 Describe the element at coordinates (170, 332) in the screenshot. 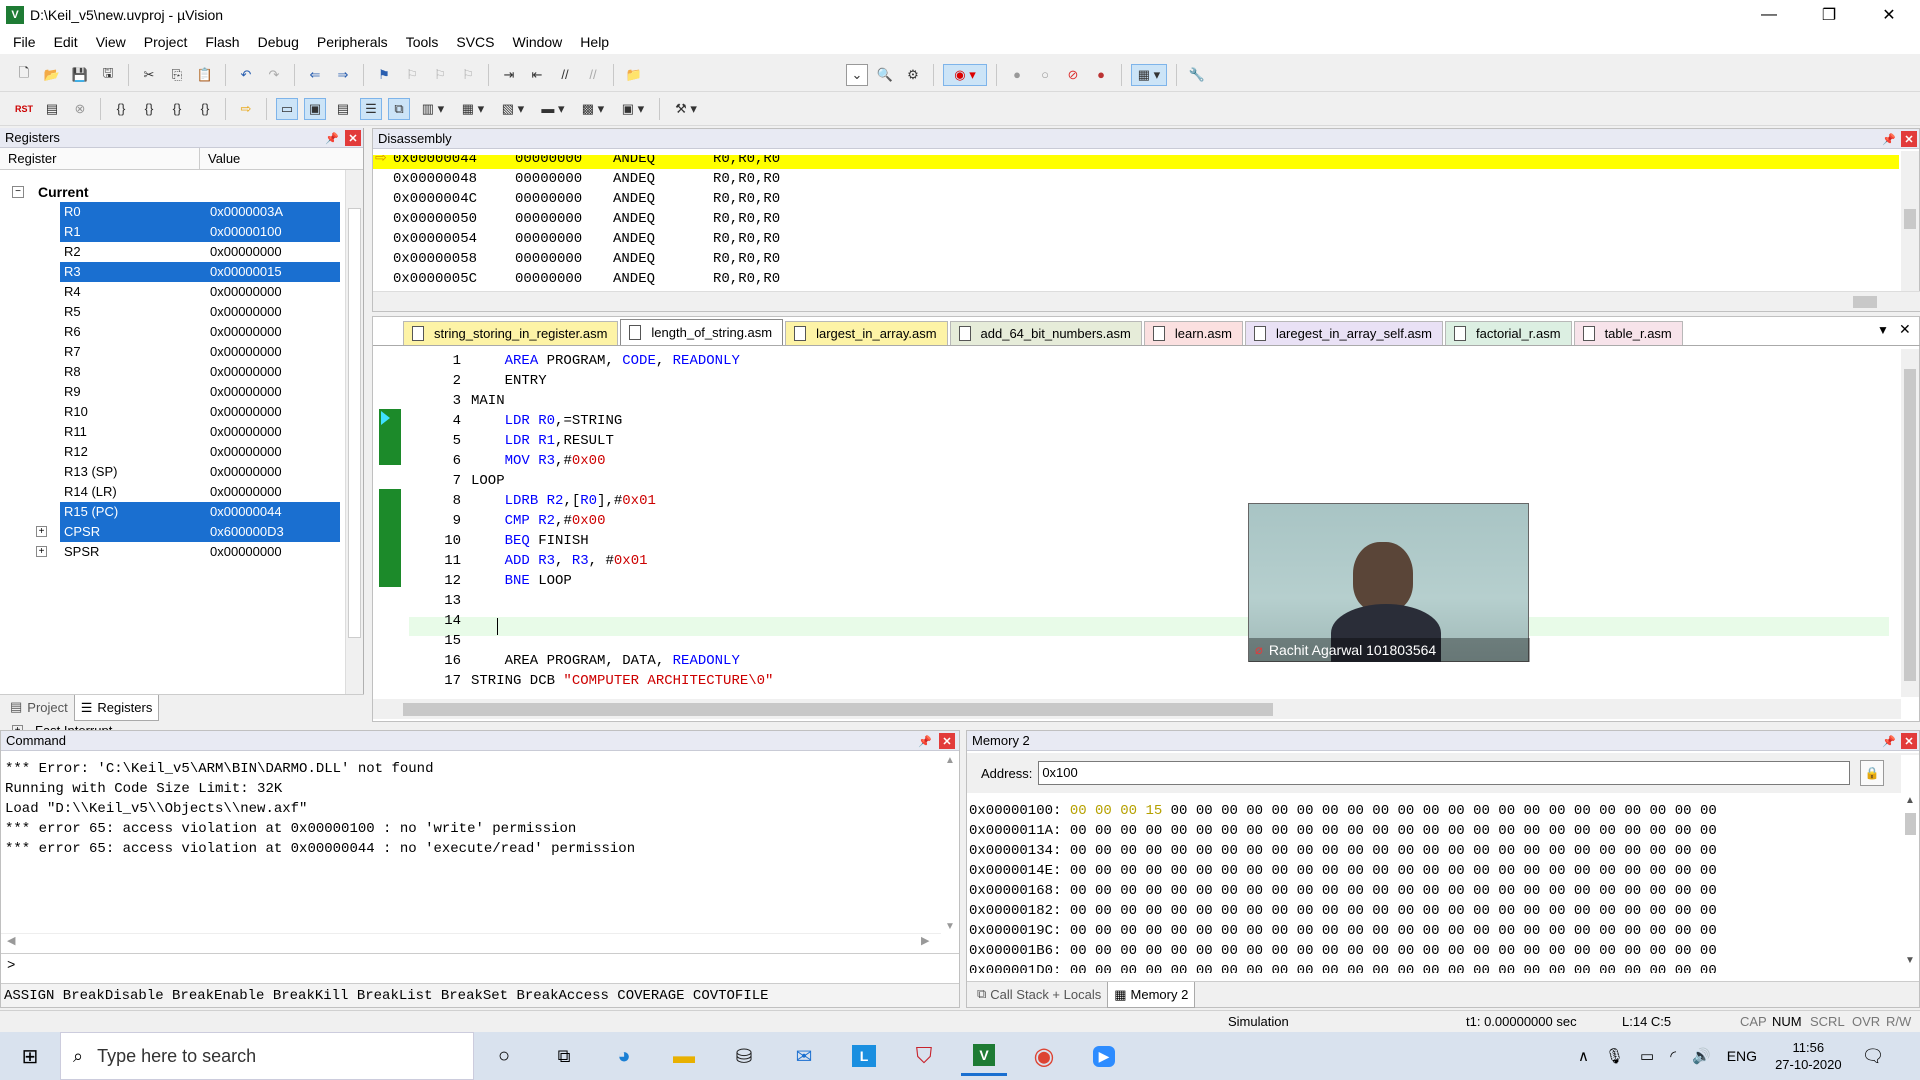

I see `register-row: R6 0x00000000` at that location.